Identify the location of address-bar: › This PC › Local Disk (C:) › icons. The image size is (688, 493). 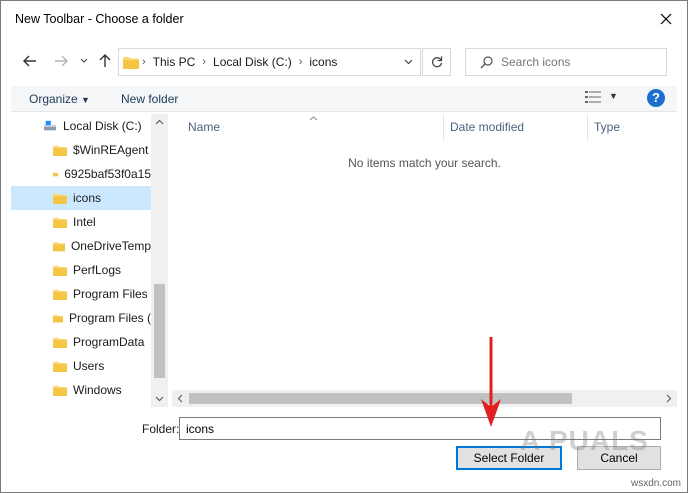
(269, 62).